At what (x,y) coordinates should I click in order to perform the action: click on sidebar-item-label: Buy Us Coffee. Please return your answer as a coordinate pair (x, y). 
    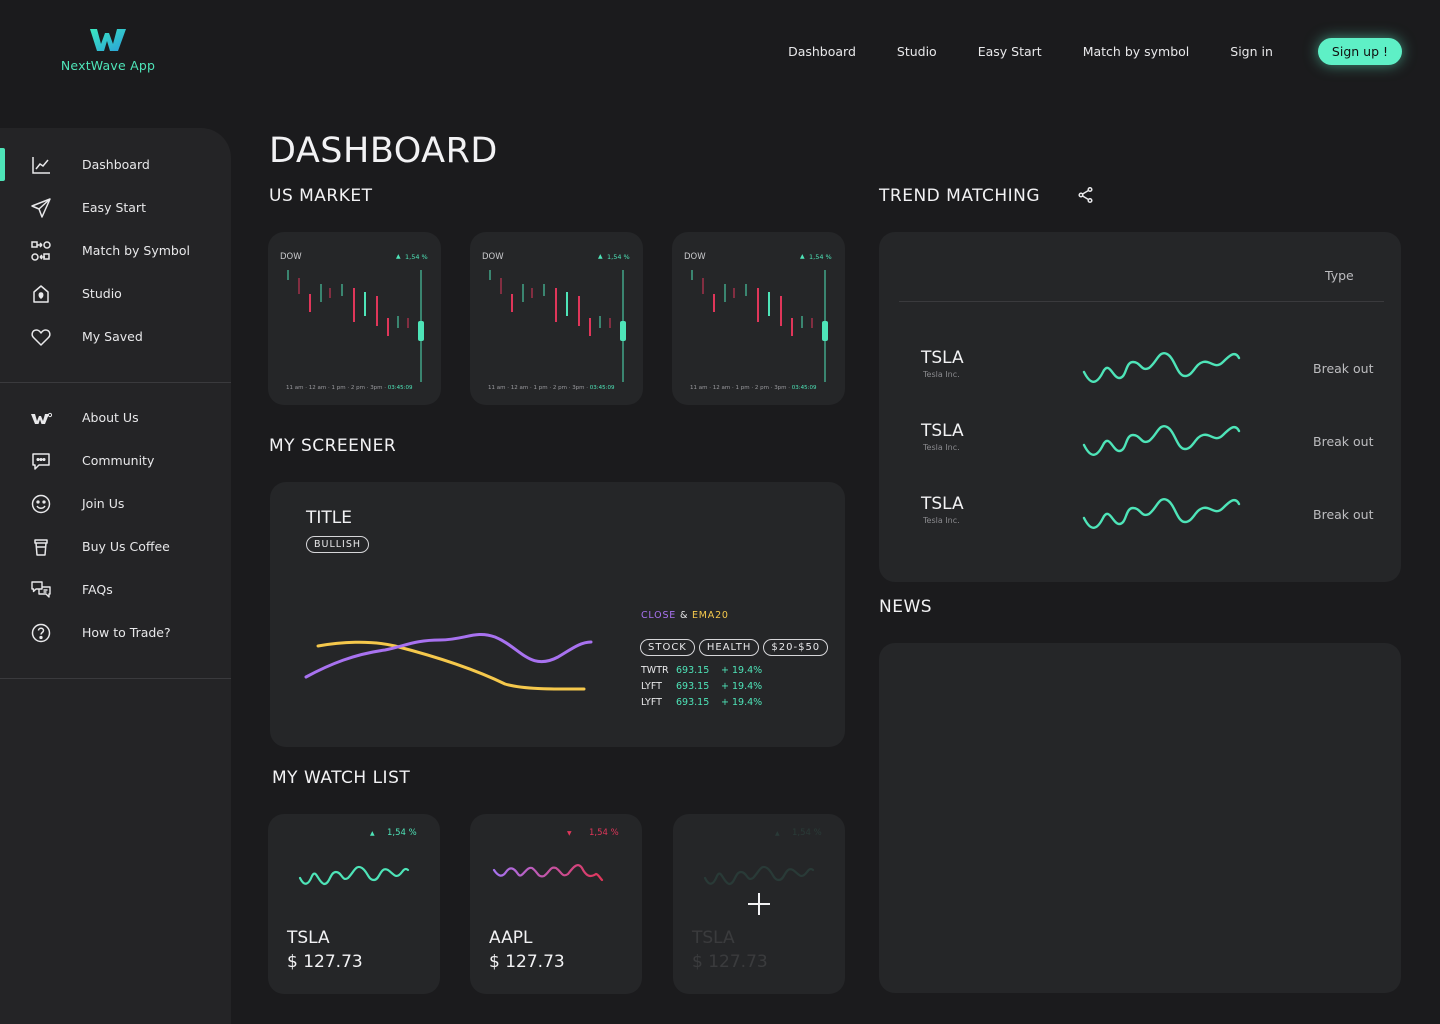
    Looking at the image, I should click on (126, 546).